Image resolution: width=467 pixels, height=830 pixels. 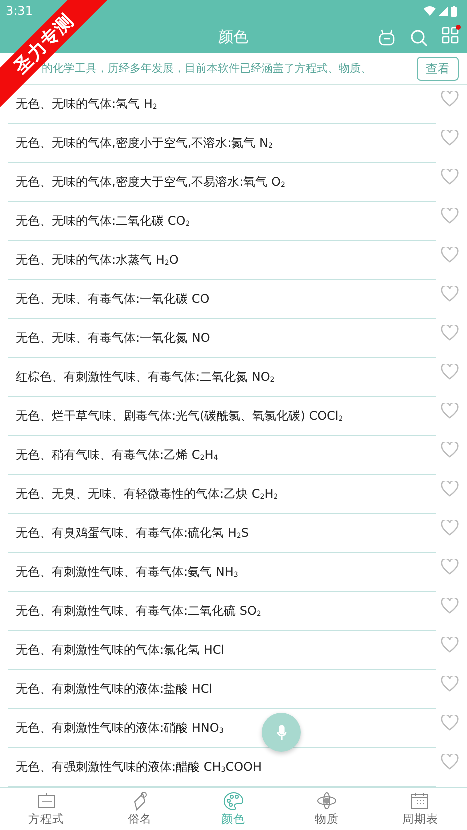 I want to click on item-text: 无色、有刺激性气味的气体:氯化氢 HCl, so click(x=120, y=650).